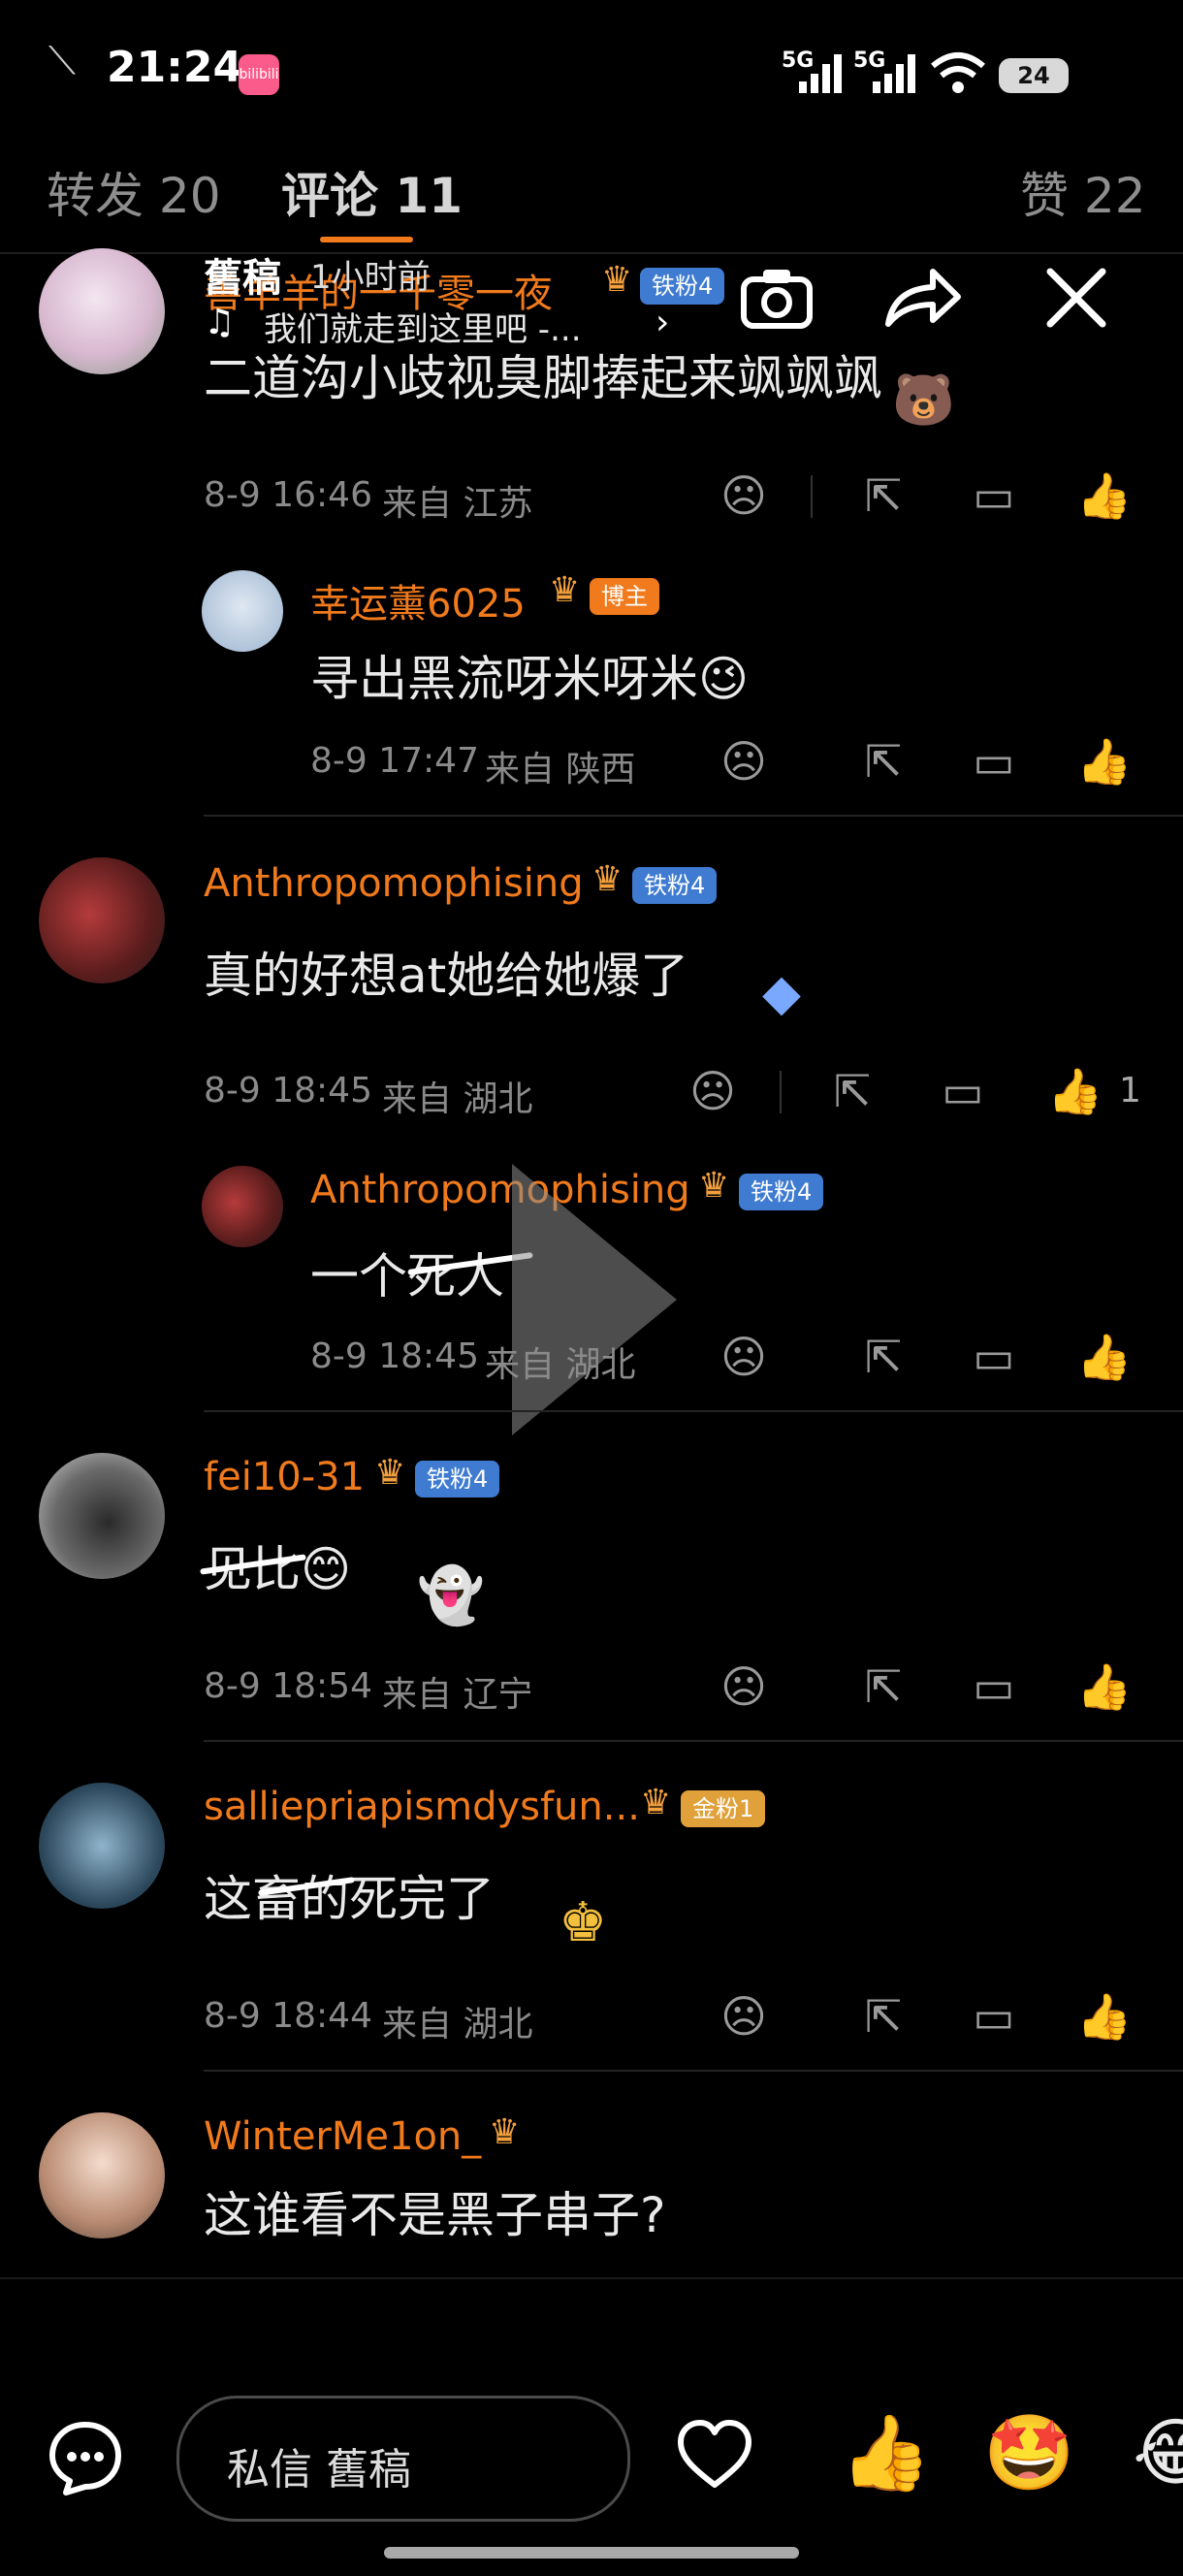 Image resolution: width=1183 pixels, height=2576 pixels. Describe the element at coordinates (372, 192) in the screenshot. I see `tab-comments: 评论 11` at that location.